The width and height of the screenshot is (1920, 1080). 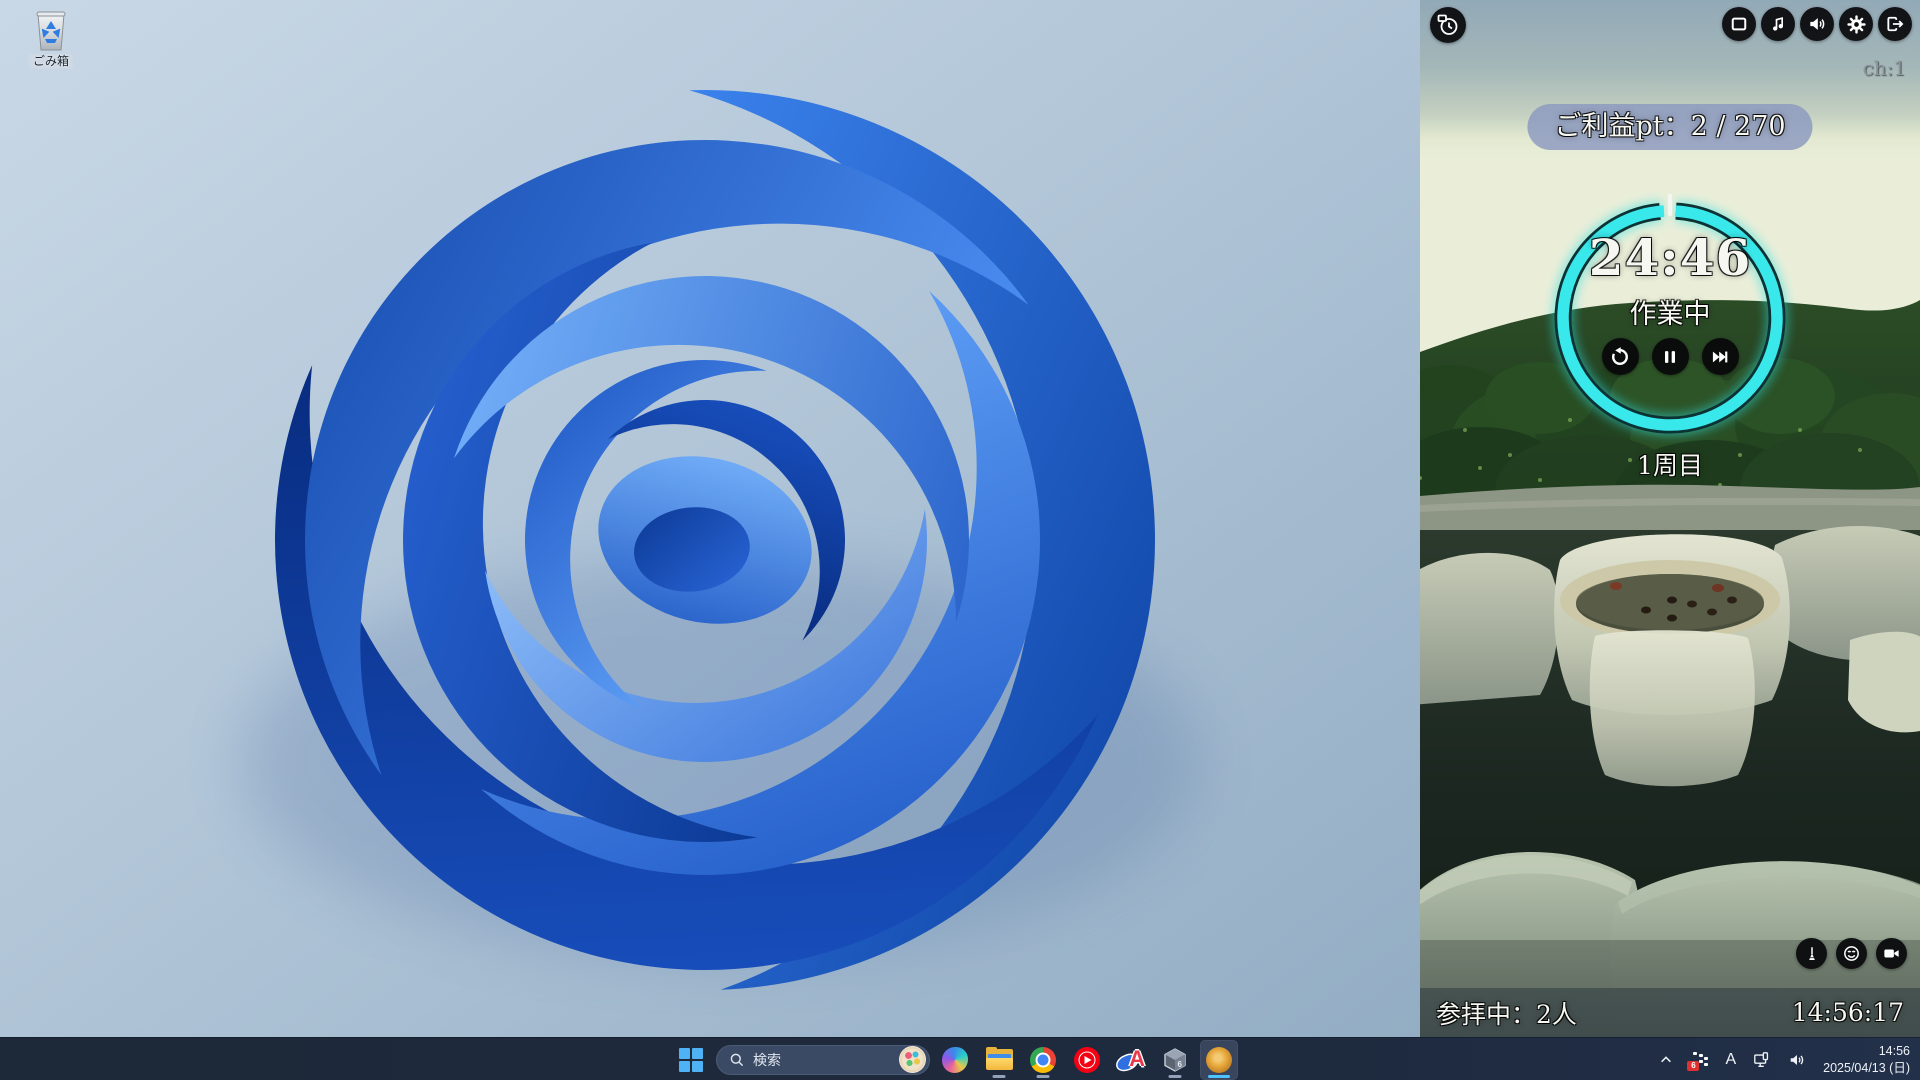 I want to click on volume-tray-icon, so click(x=1797, y=1060).